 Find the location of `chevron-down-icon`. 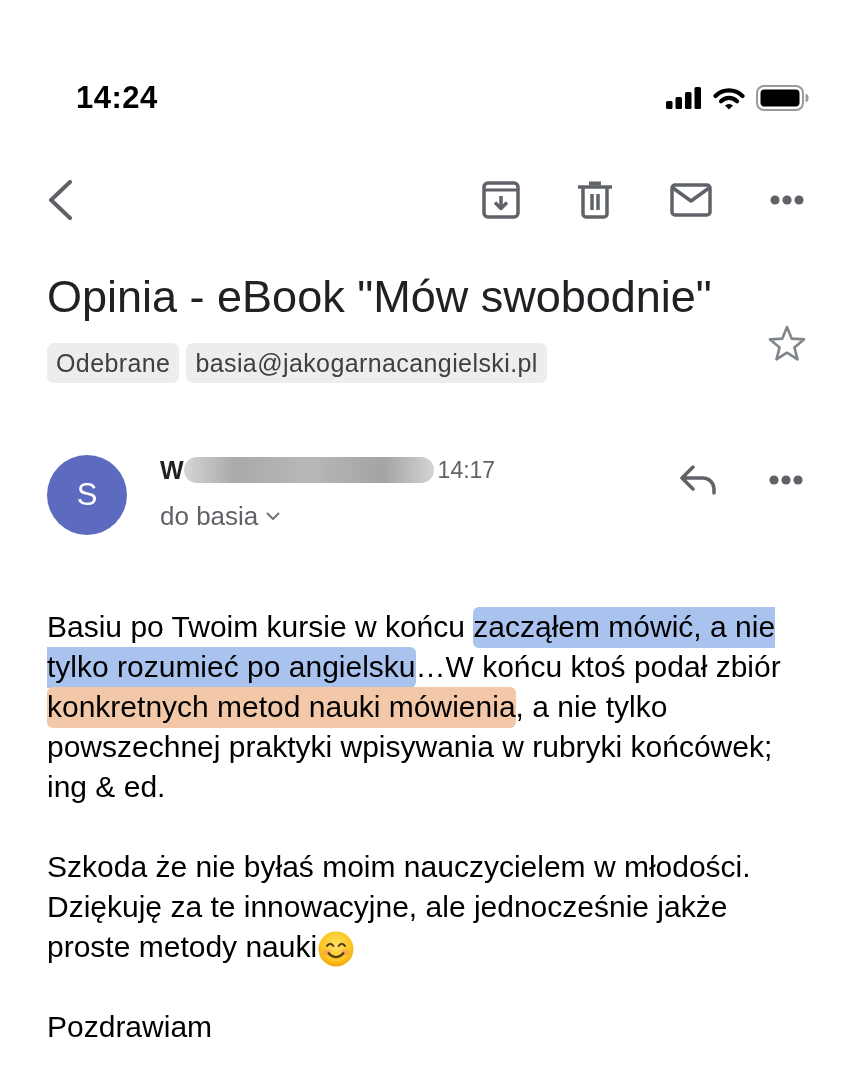

chevron-down-icon is located at coordinates (273, 516).